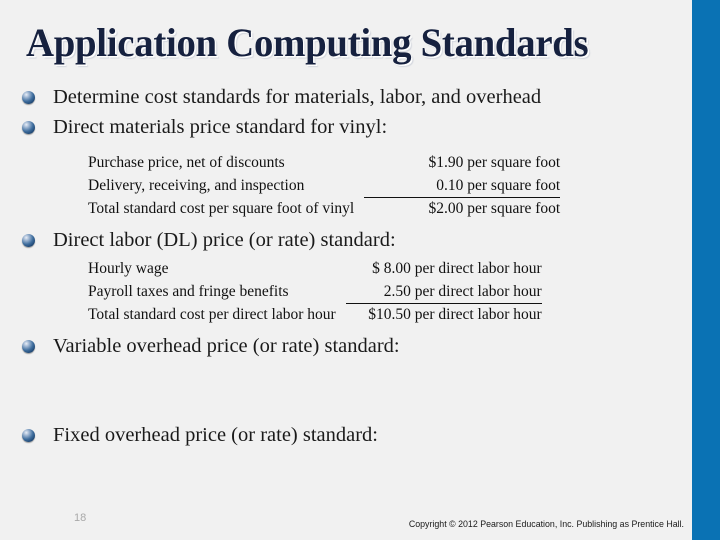 The image size is (720, 540). Describe the element at coordinates (706, 270) in the screenshot. I see `right-accent-bar` at that location.